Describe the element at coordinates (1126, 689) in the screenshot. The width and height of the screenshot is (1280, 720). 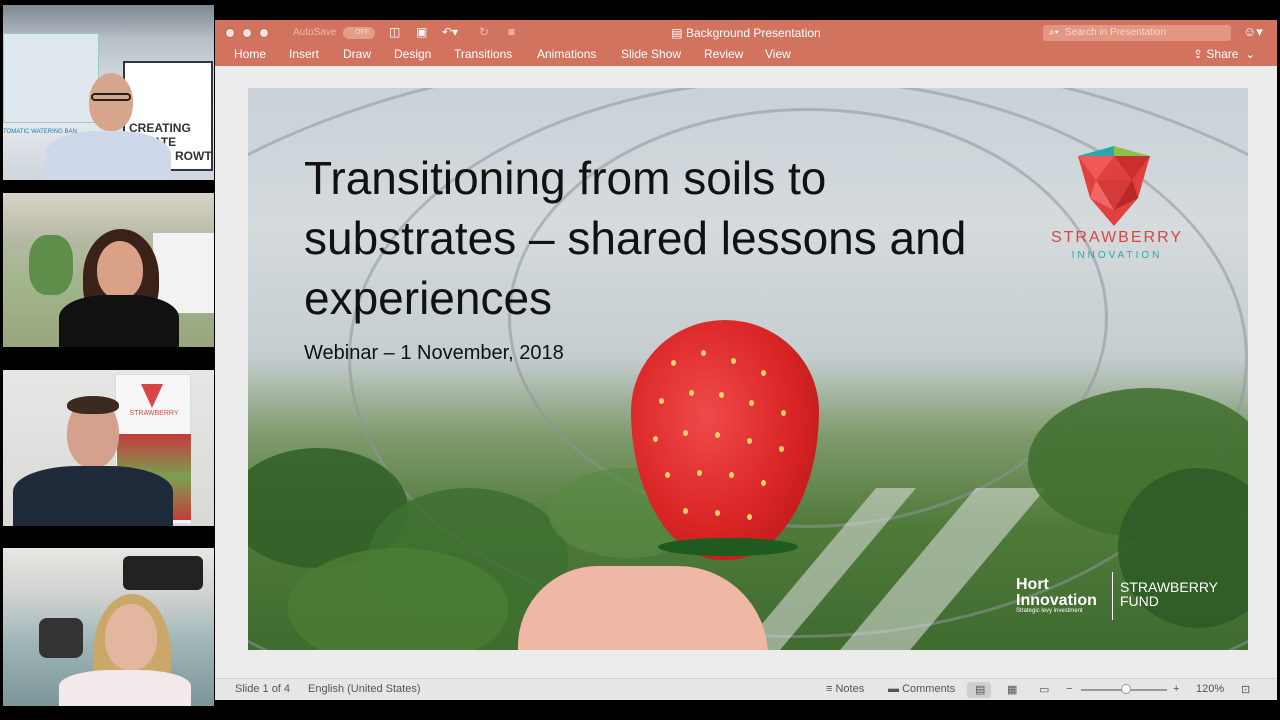
I see `zoom-slider-handle` at that location.